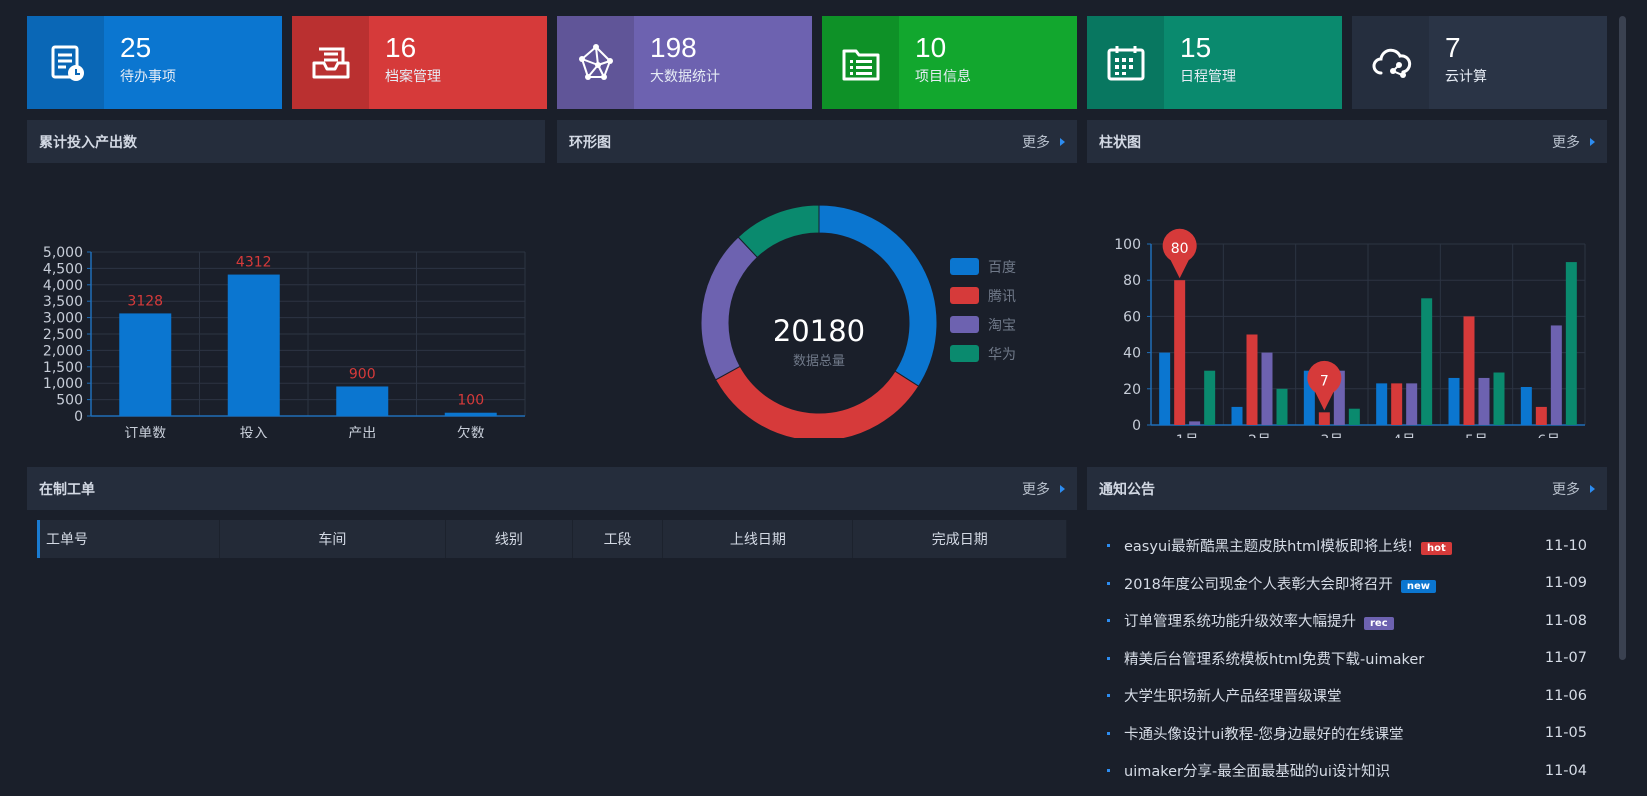 The width and height of the screenshot is (1647, 796). Describe the element at coordinates (1391, 63) in the screenshot. I see `cloud-icon` at that location.